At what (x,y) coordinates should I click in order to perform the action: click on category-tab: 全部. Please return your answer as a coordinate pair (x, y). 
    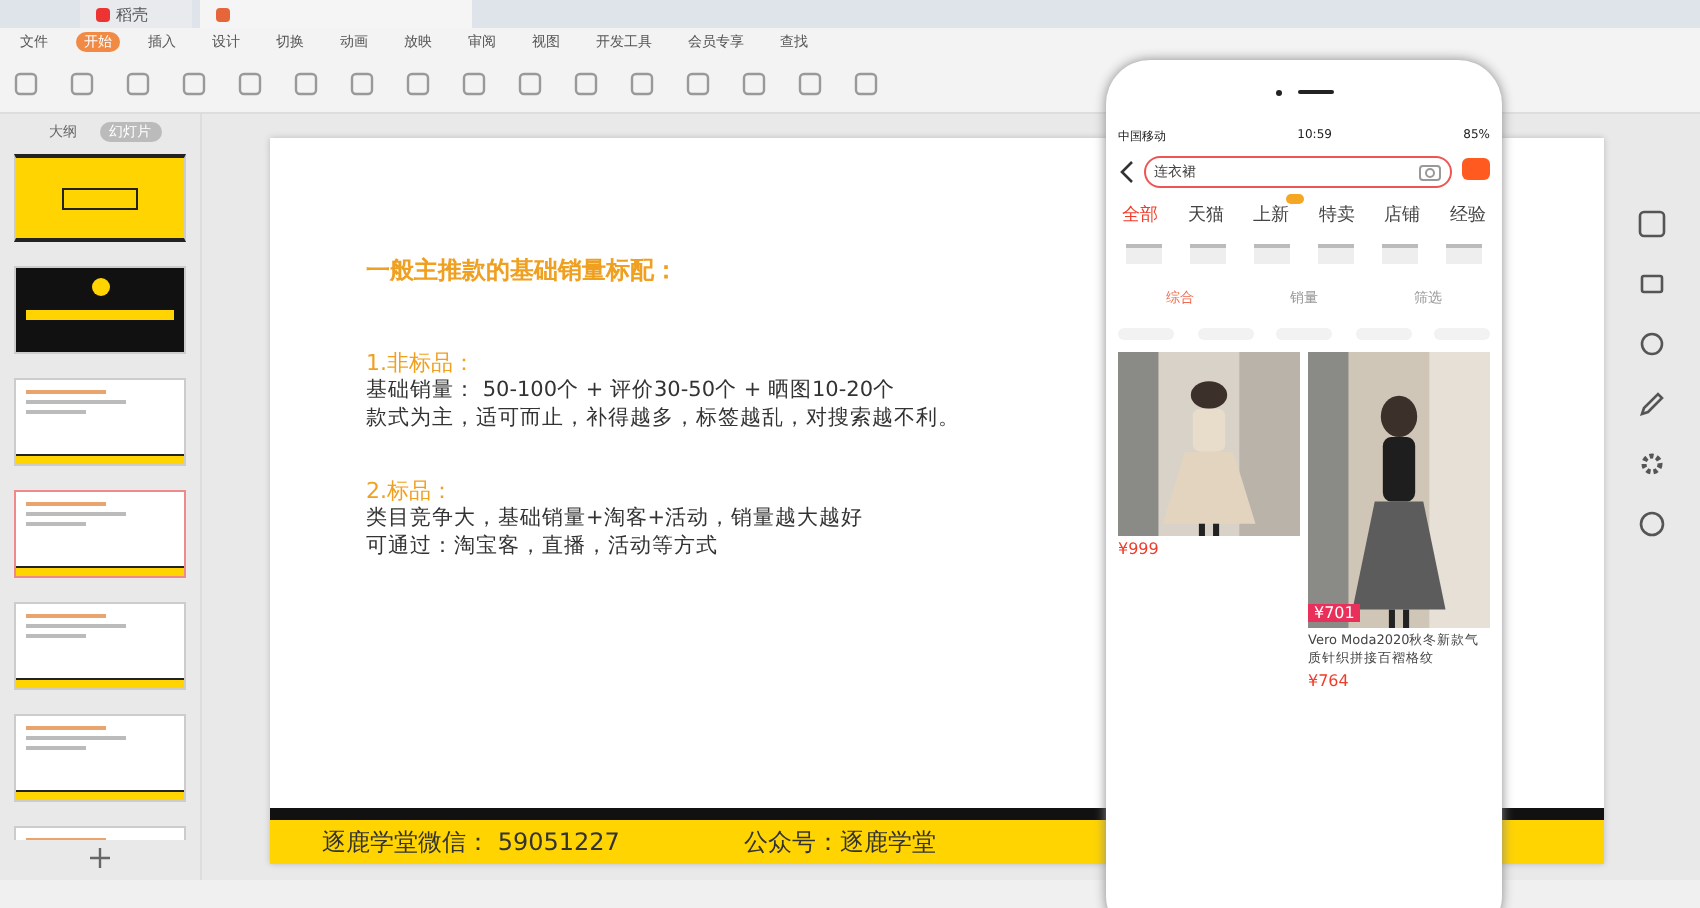
    Looking at the image, I should click on (1140, 216).